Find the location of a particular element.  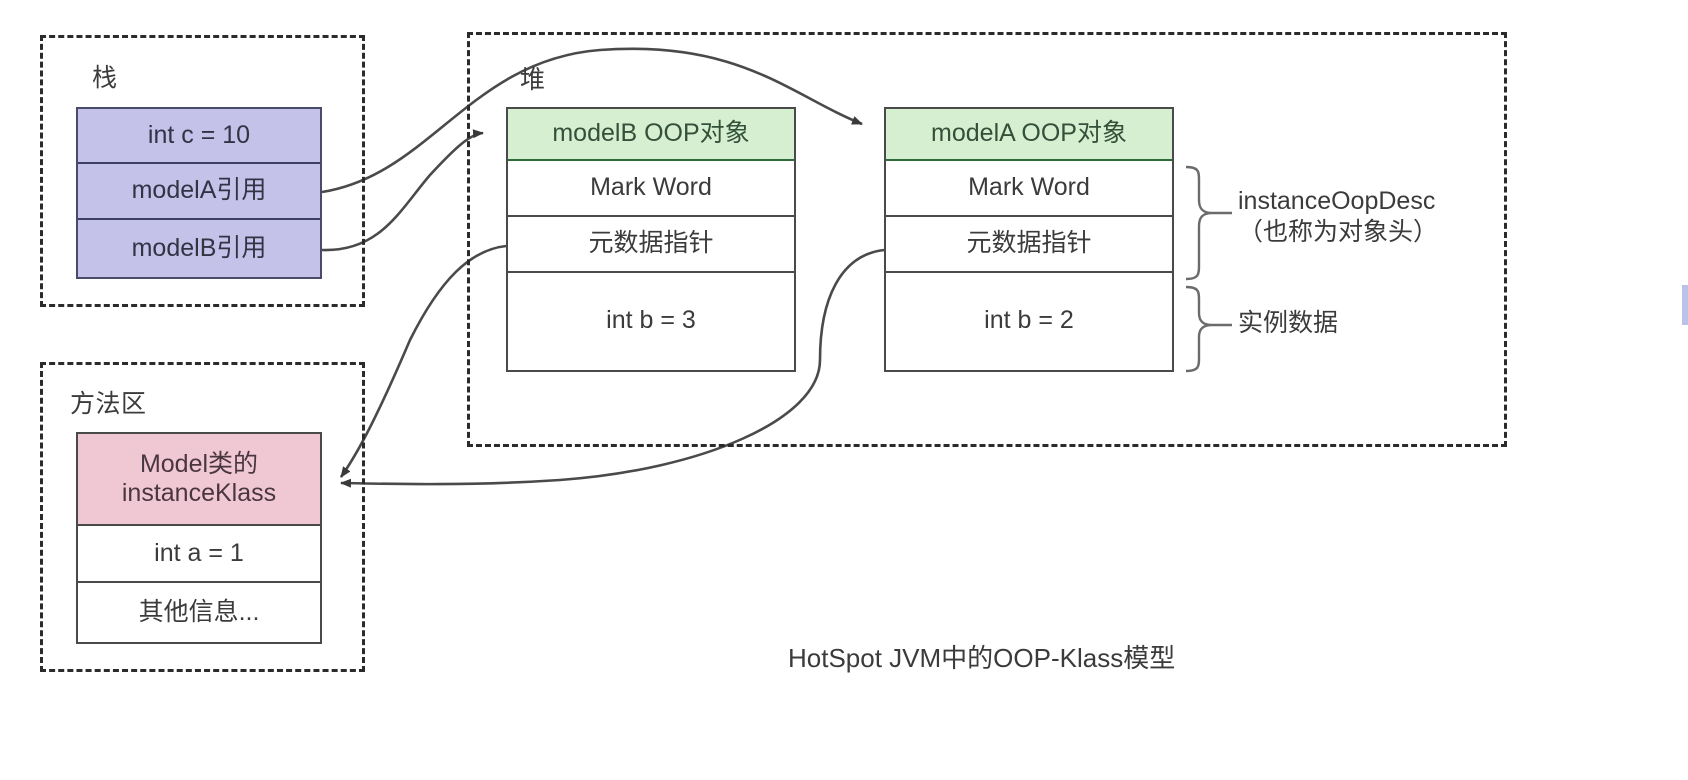

region-heap-label: 堆 is located at coordinates (533, 80).